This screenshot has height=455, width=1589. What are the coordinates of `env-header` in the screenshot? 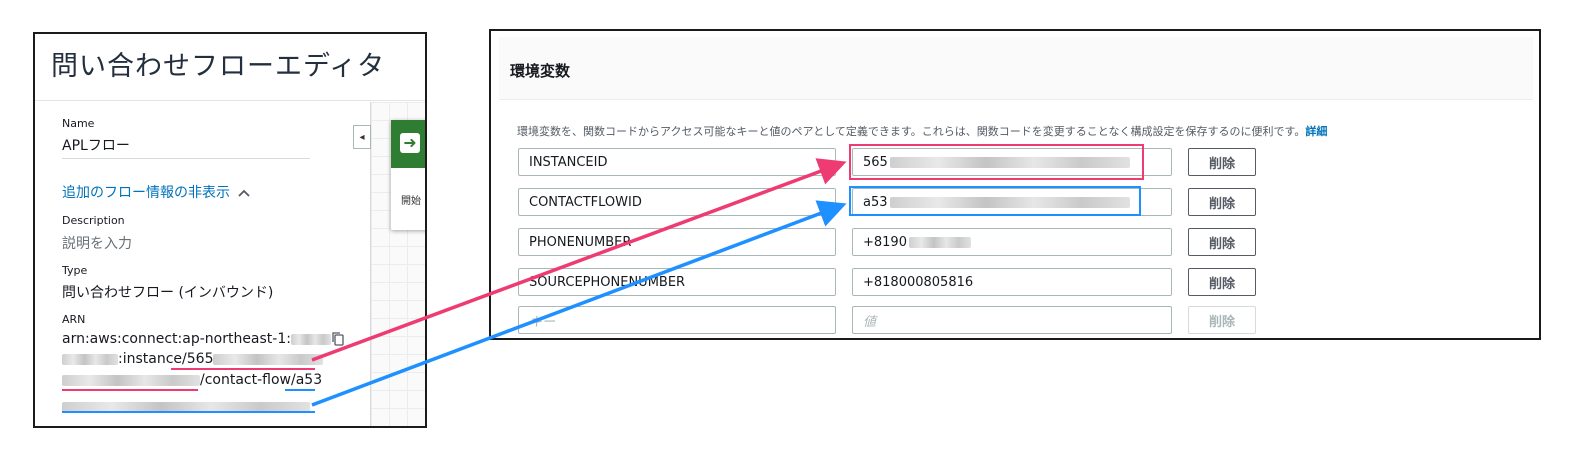 It's located at (1016, 68).